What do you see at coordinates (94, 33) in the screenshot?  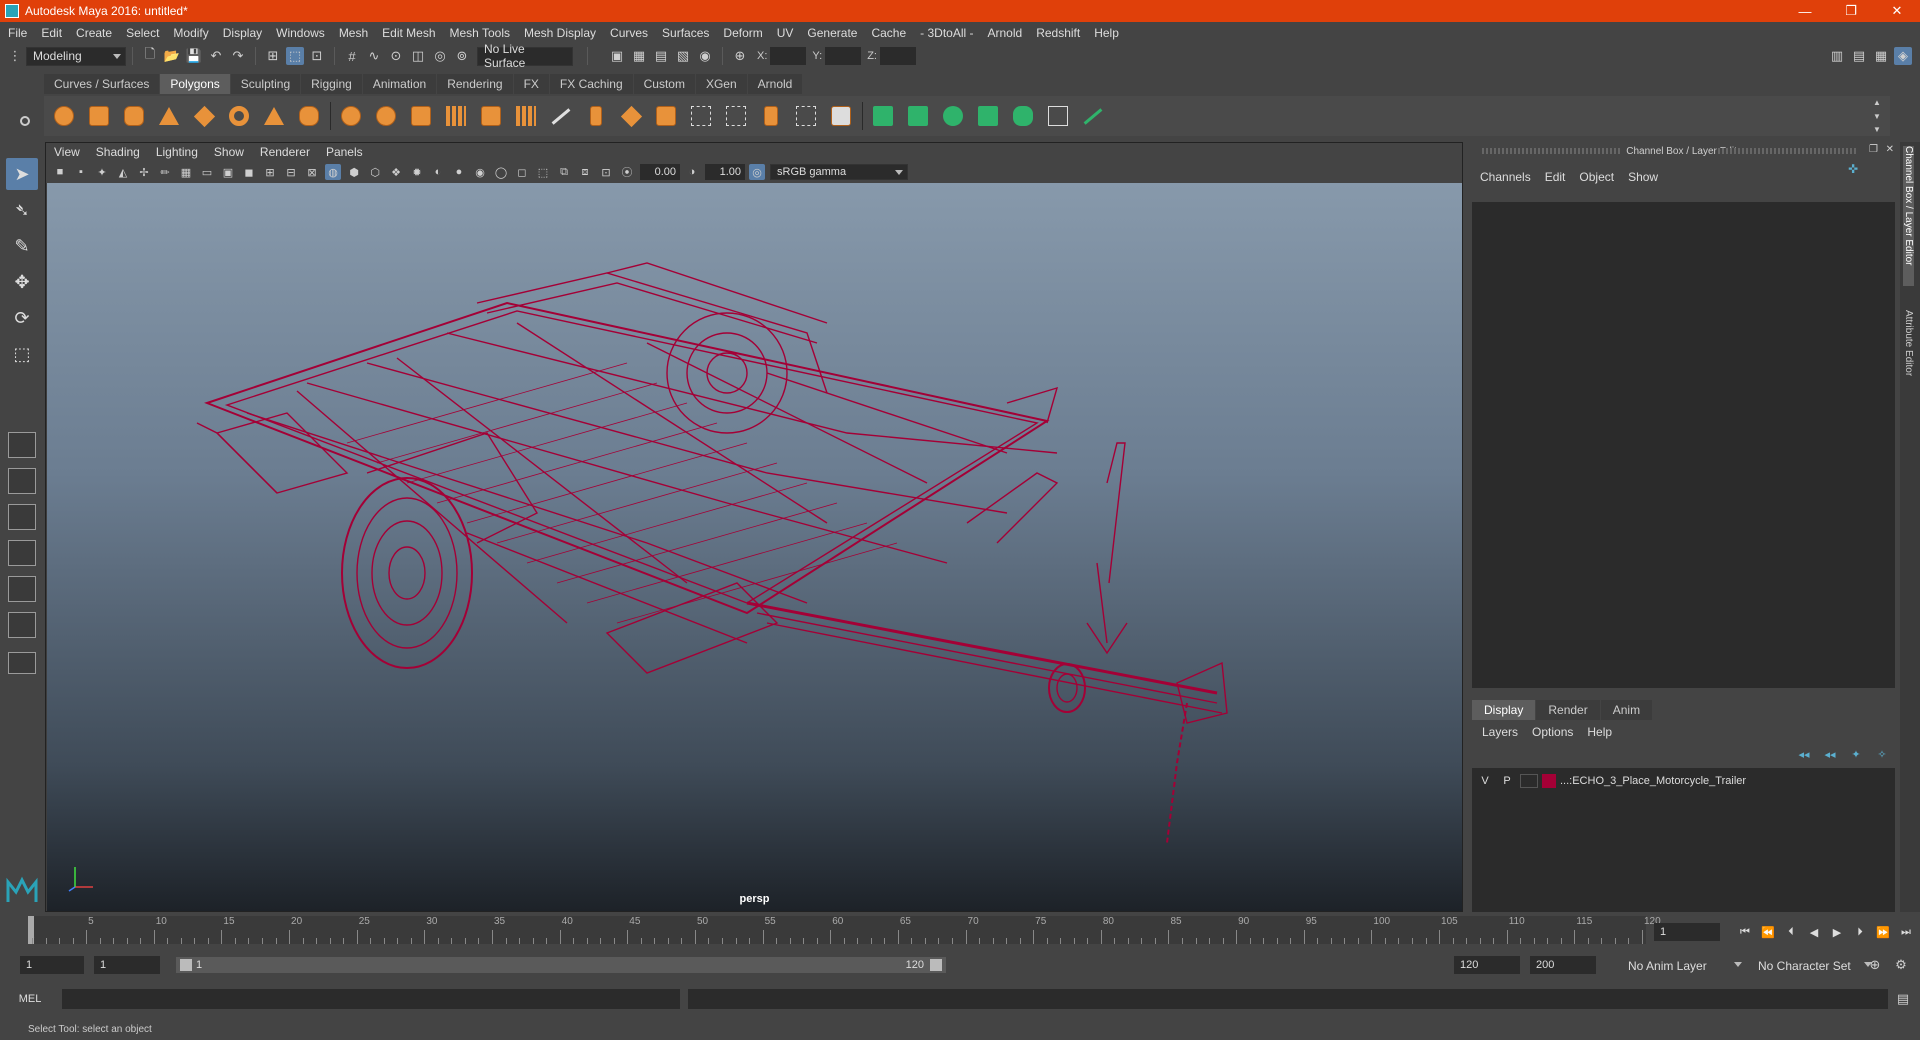 I see `menu-create: Create` at bounding box center [94, 33].